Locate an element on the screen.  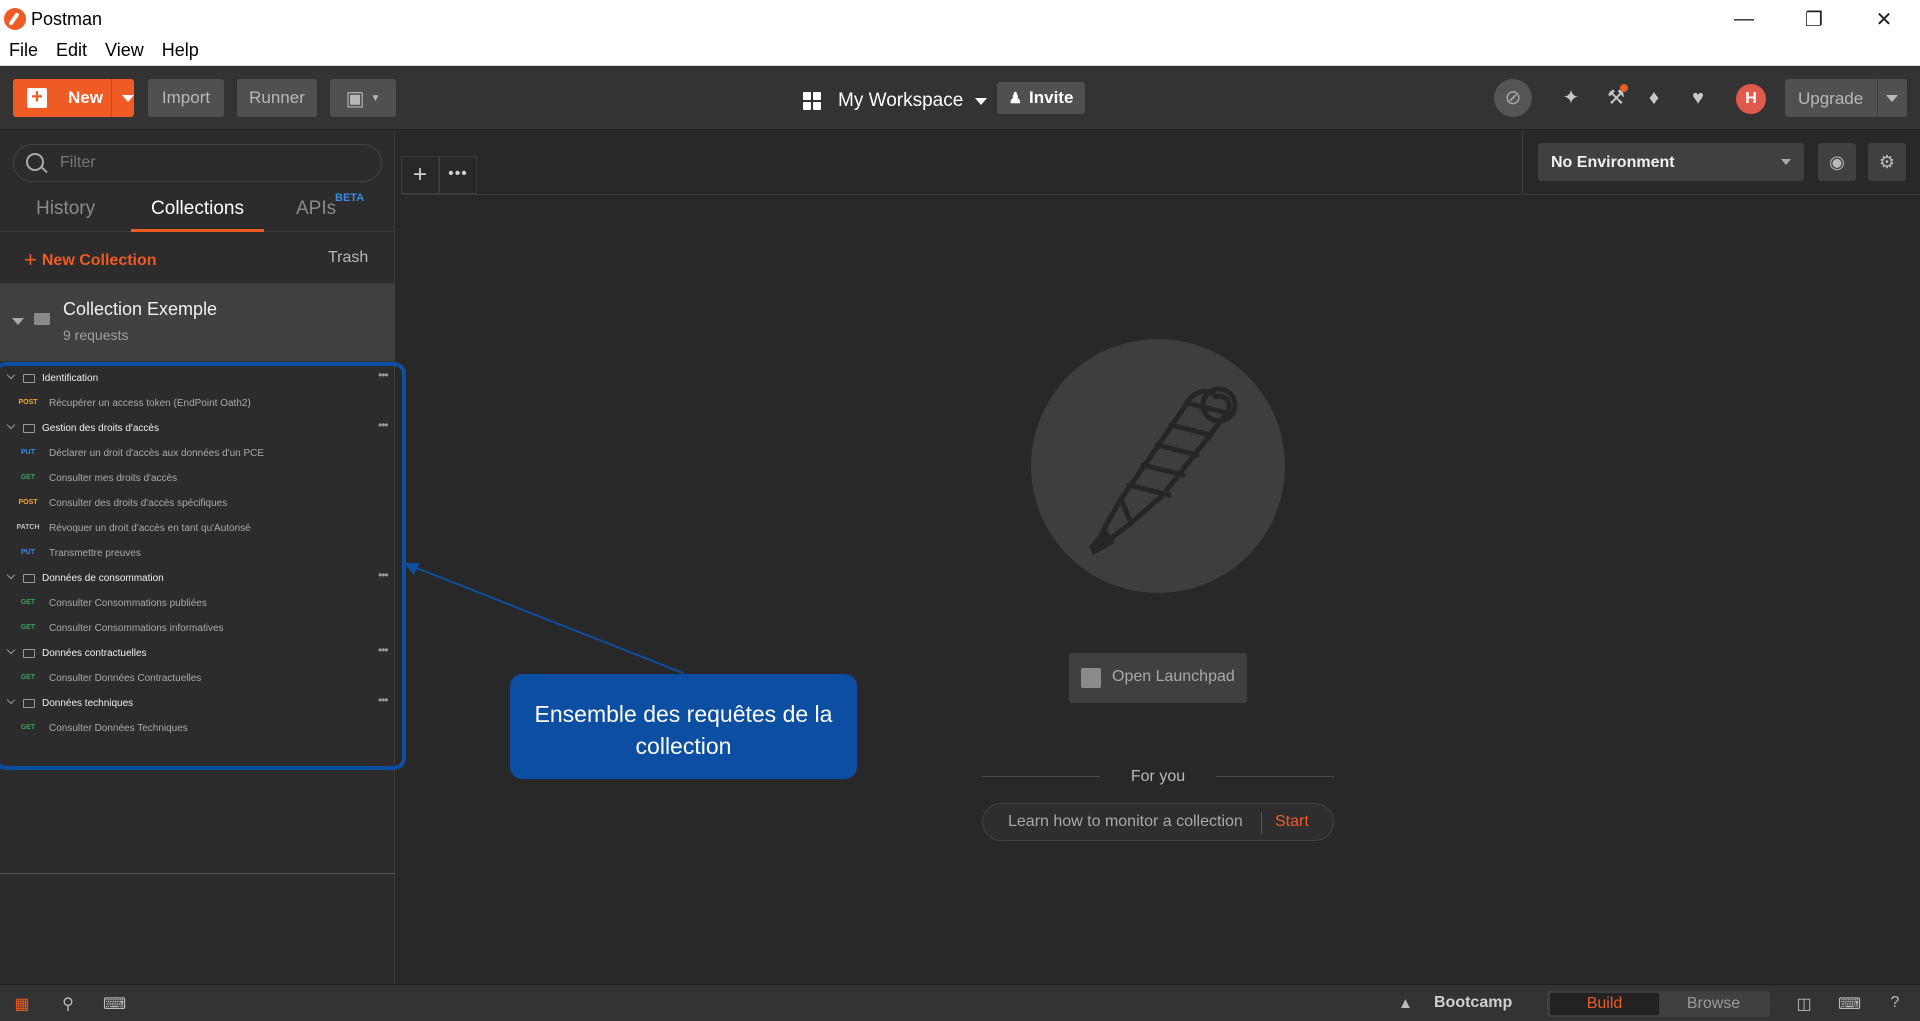
menu-file: File is located at coordinates (23, 51).